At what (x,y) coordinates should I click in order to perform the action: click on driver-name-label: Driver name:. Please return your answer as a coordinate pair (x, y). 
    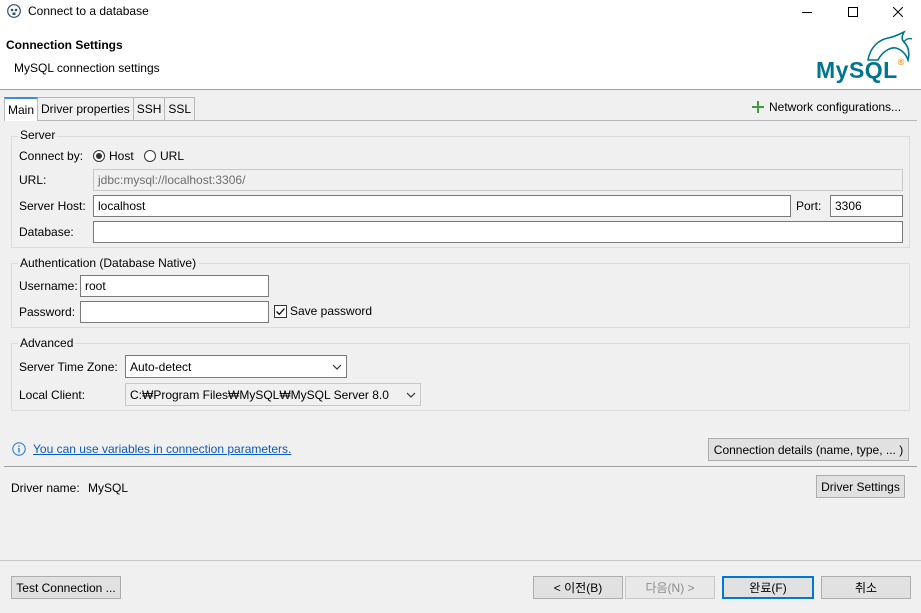
    Looking at the image, I should click on (45, 488).